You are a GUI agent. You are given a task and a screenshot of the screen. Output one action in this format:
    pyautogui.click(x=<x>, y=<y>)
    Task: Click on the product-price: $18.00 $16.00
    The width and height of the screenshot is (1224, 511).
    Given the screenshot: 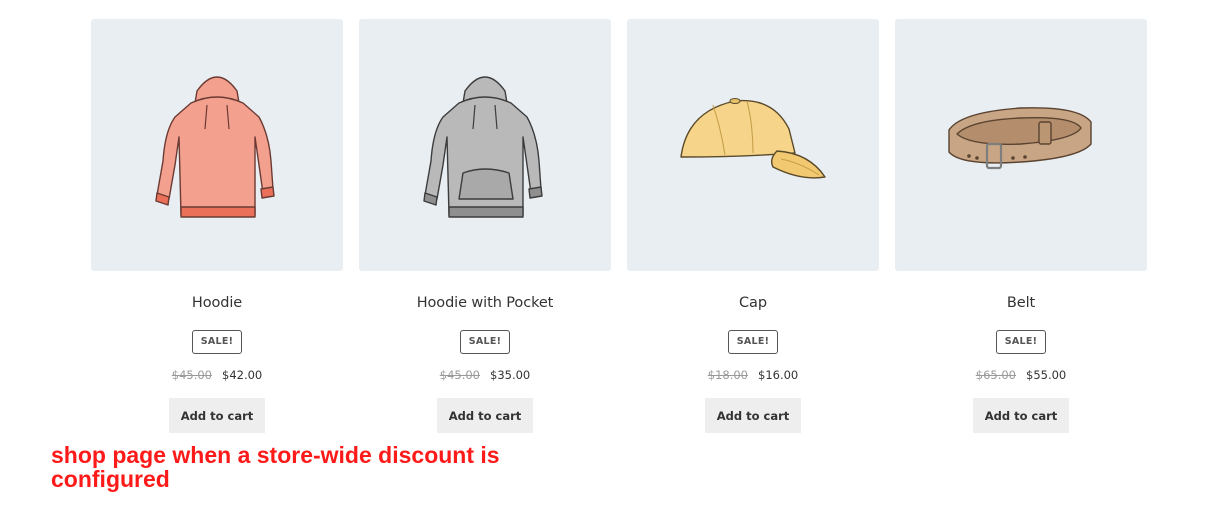 What is the action you would take?
    pyautogui.click(x=753, y=375)
    